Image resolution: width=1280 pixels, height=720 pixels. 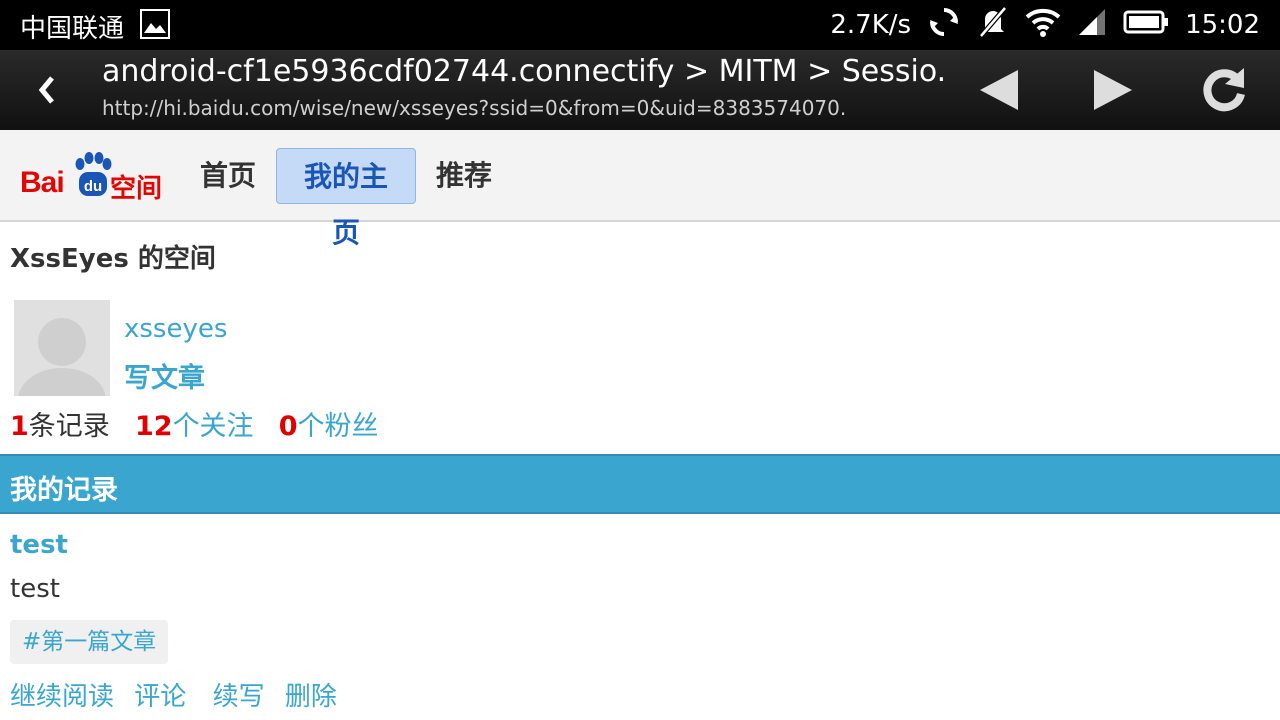 What do you see at coordinates (72, 29) in the screenshot?
I see `carrier-name: 中国联通` at bounding box center [72, 29].